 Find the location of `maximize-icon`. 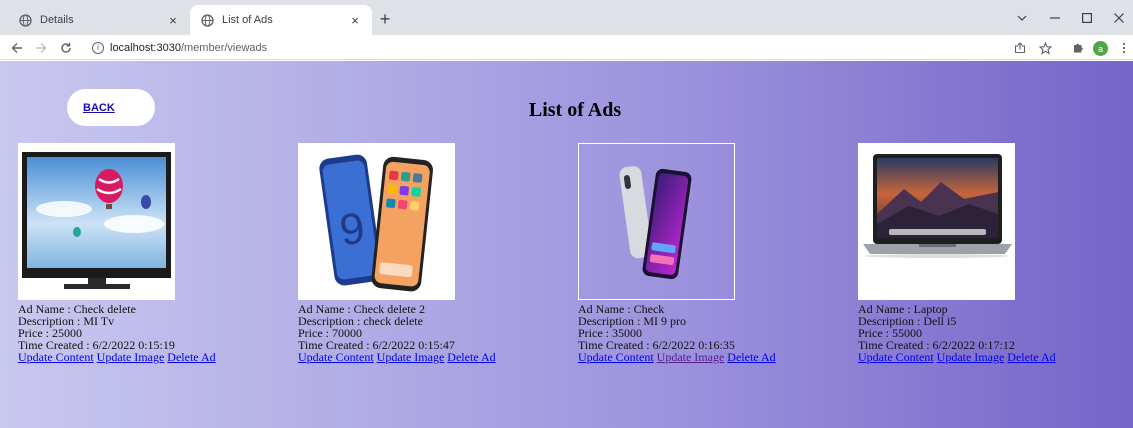

maximize-icon is located at coordinates (1087, 18).